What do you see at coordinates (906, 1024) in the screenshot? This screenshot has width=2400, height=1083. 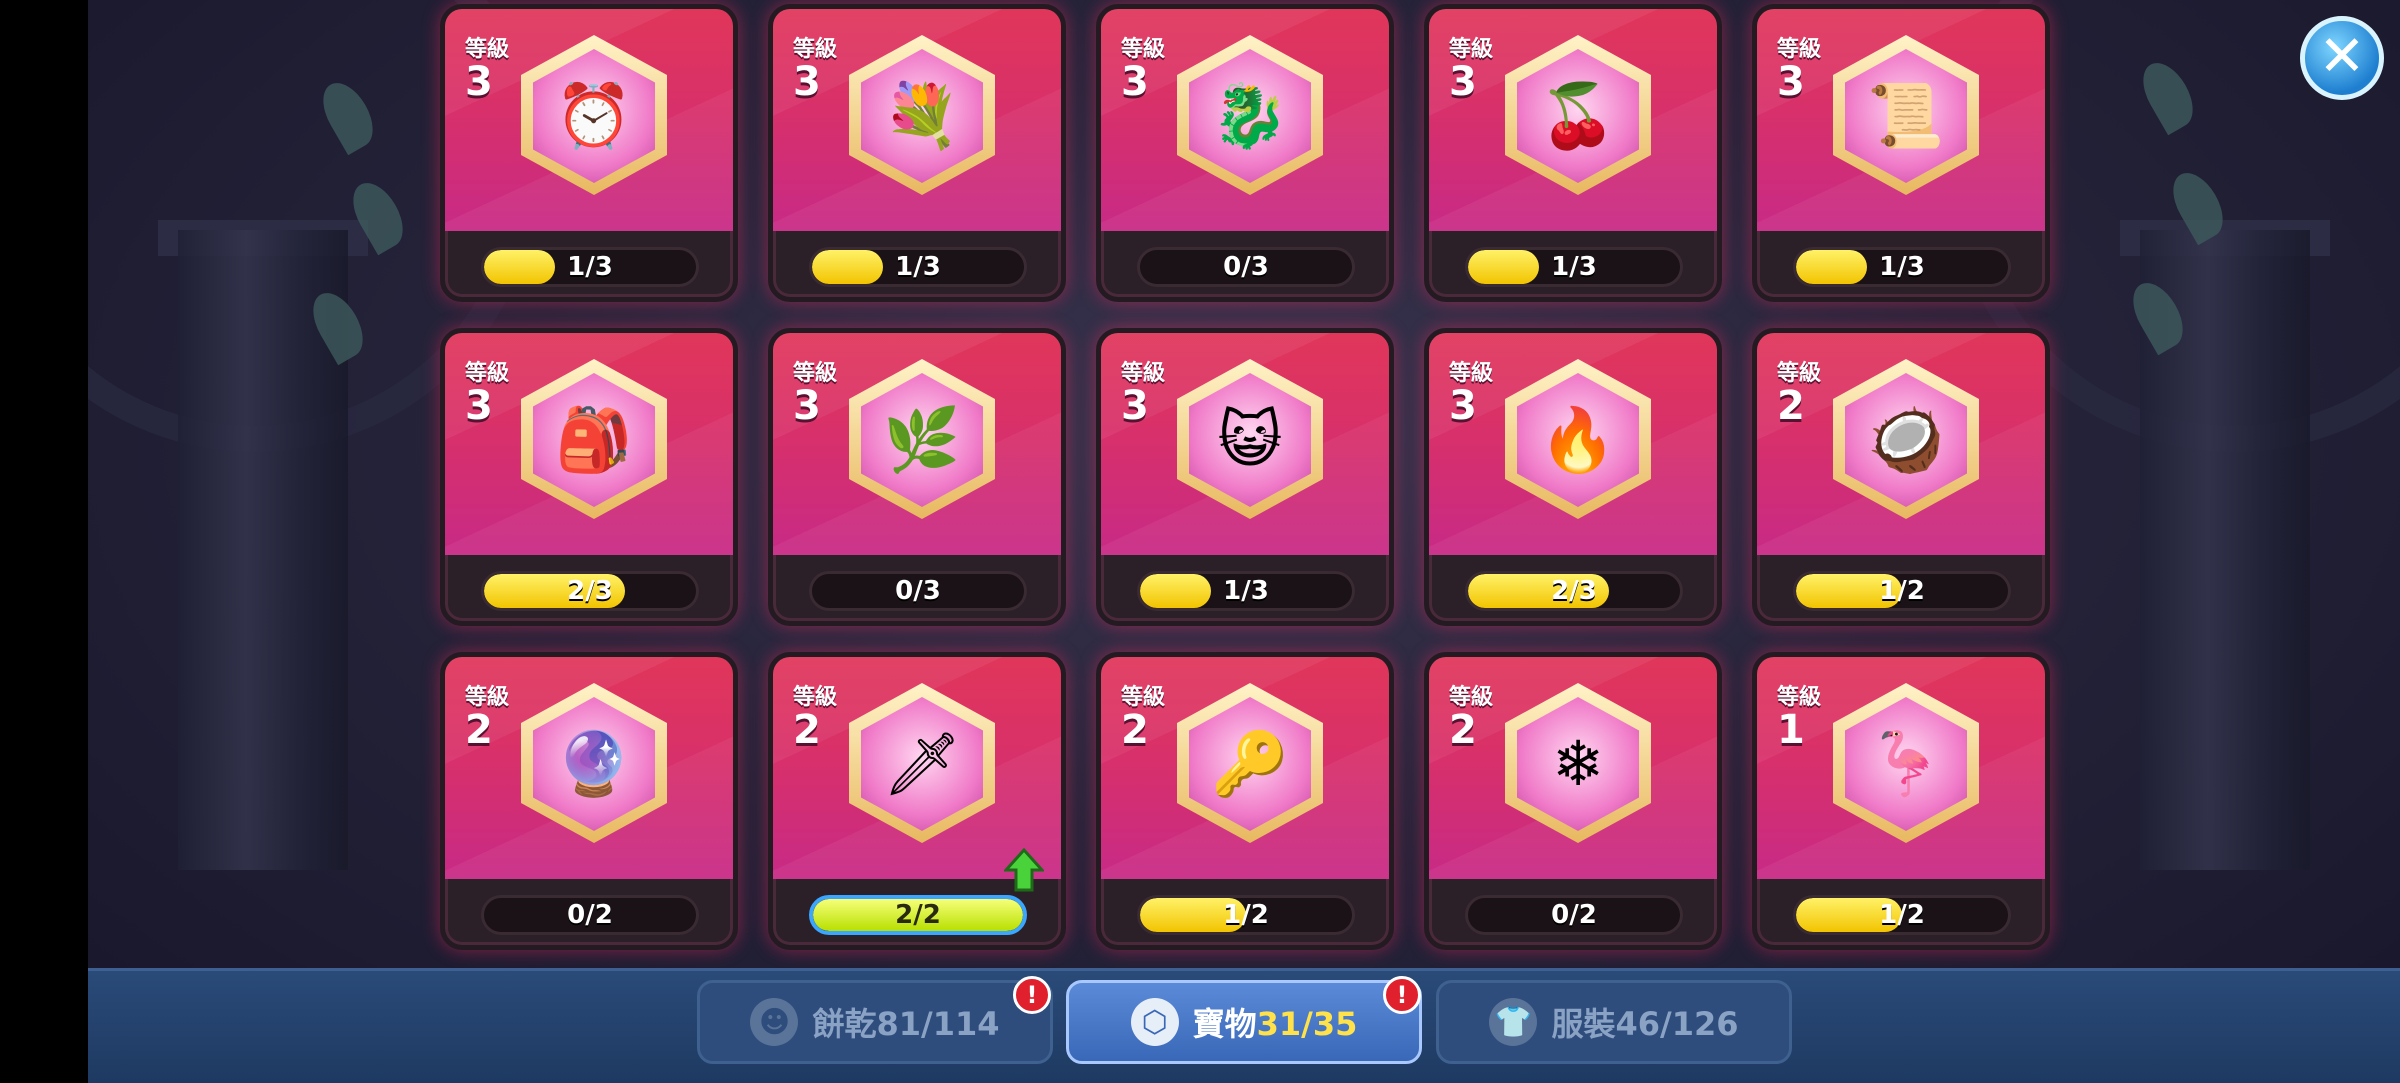 I see `tab-cookies-label: 餅乾81/114` at bounding box center [906, 1024].